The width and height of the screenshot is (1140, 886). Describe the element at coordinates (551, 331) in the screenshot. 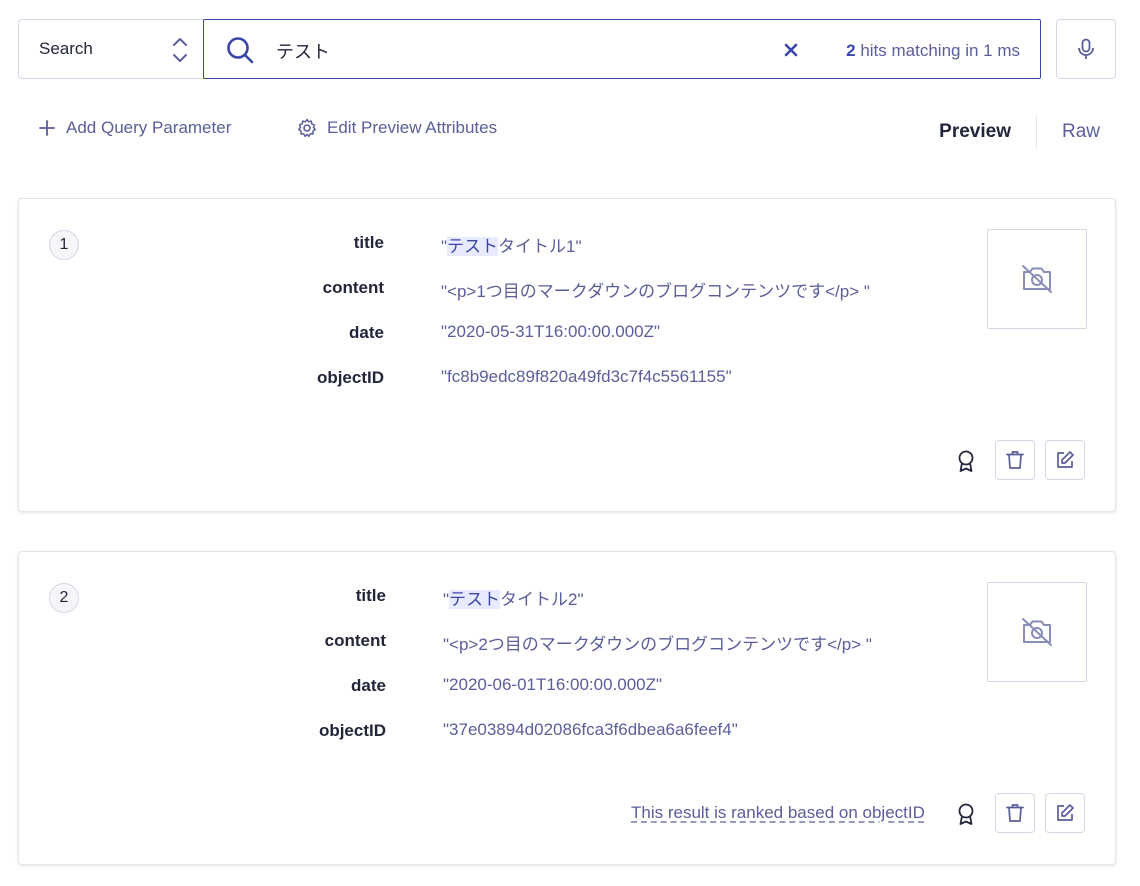

I see `attribute-value-date: "2020-05-31T16:00:00.000Z"` at that location.